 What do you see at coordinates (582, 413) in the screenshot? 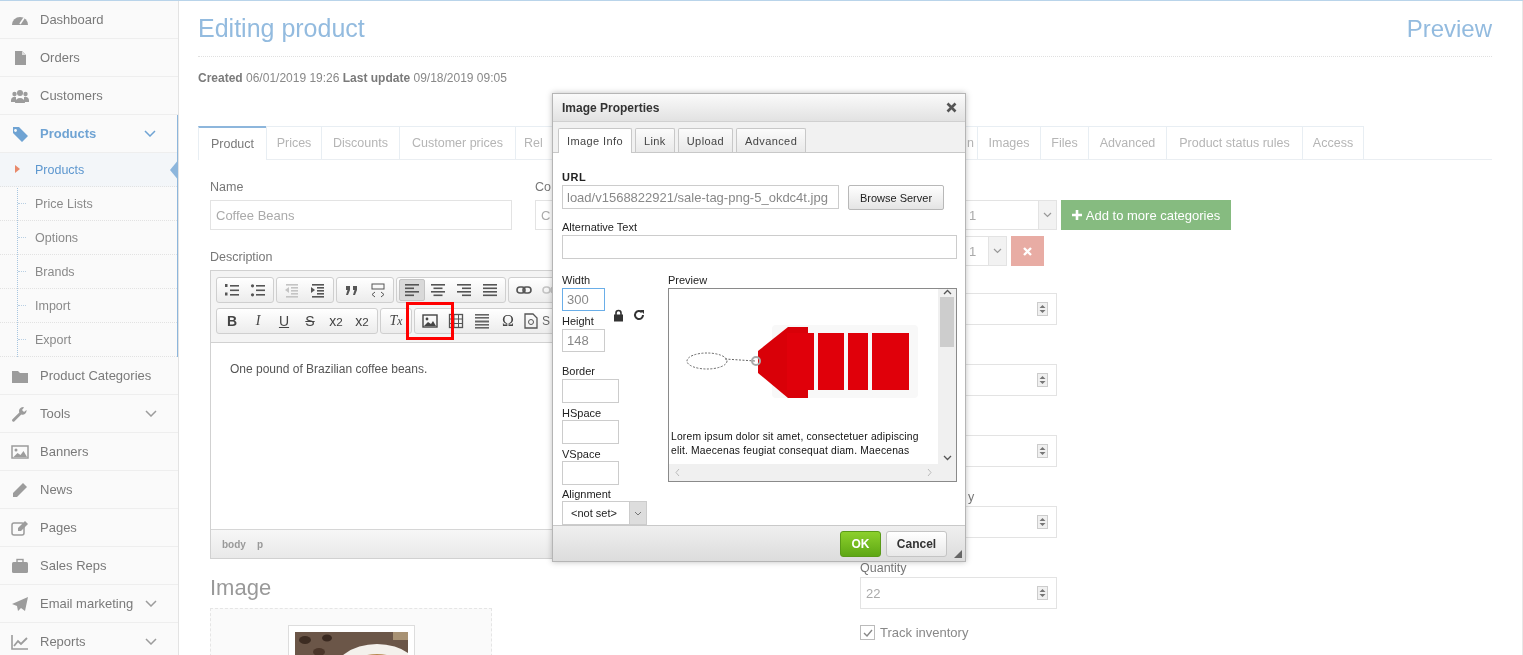
I see `field-label: HSpace` at bounding box center [582, 413].